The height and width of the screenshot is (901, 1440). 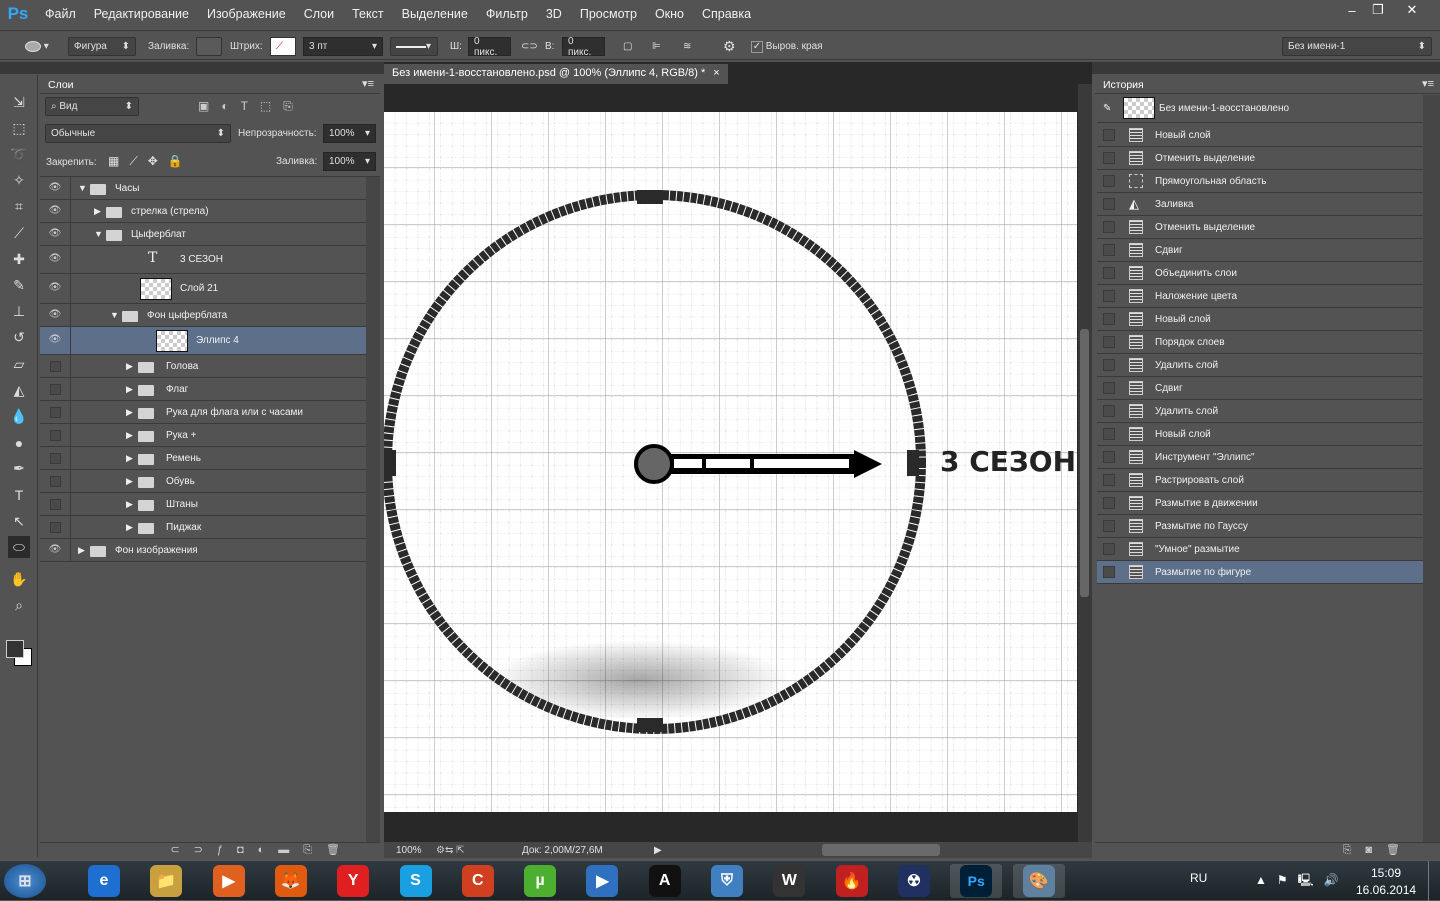 What do you see at coordinates (19, 469) in the screenshot?
I see `pen-tool-icon: ✒` at bounding box center [19, 469].